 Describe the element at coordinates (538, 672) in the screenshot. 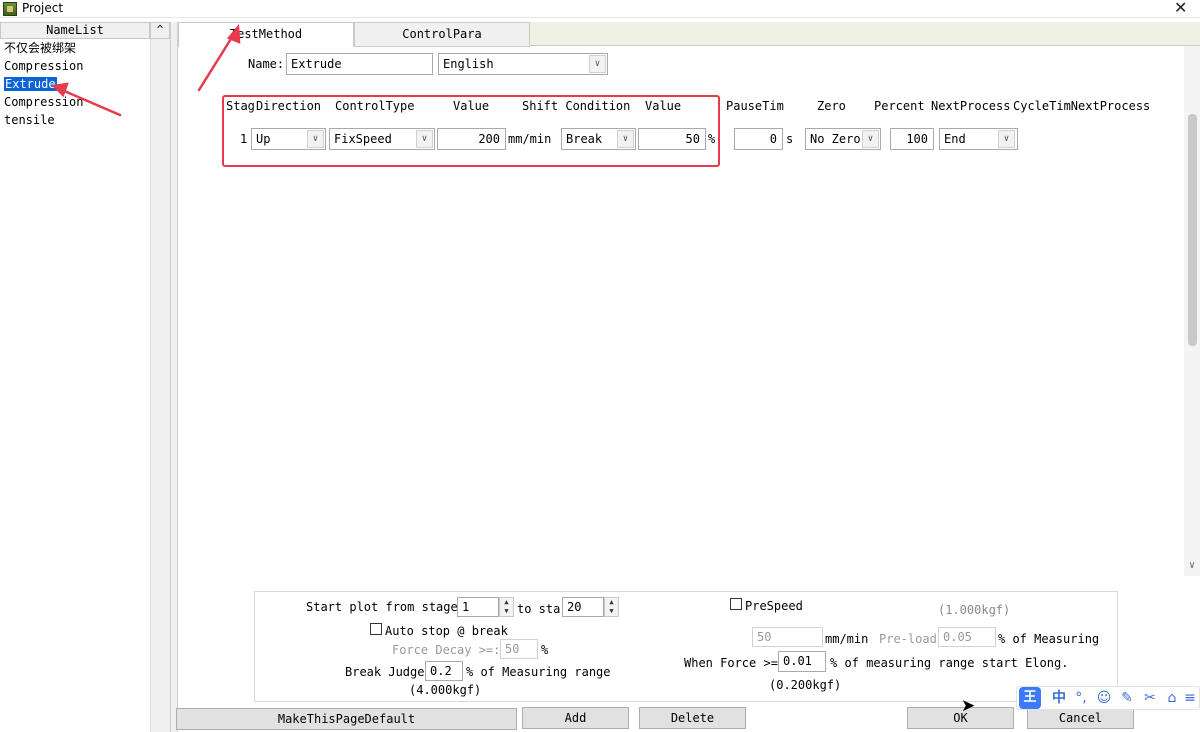

I see `break-judge-suffix: % of Measuring range` at that location.